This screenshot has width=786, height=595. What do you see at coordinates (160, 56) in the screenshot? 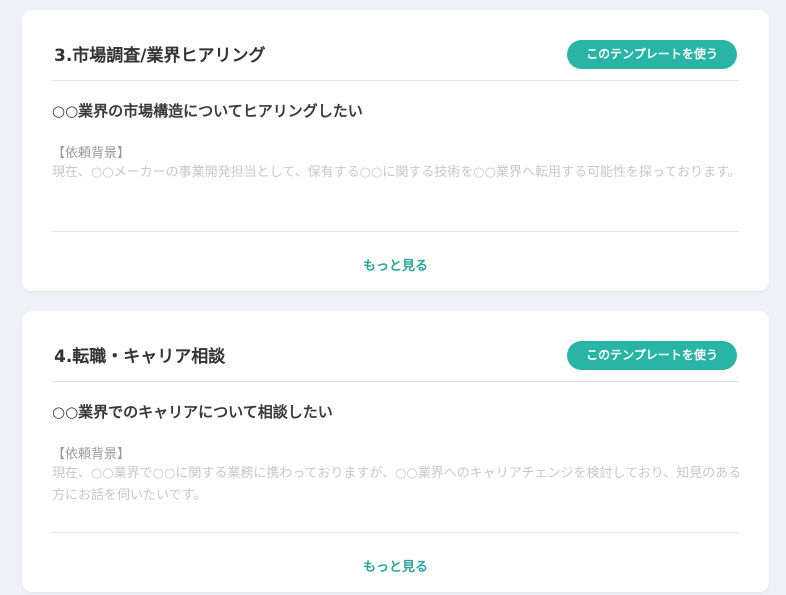
I see `card-title: 3.市場調査/業界ヒアリング` at bounding box center [160, 56].